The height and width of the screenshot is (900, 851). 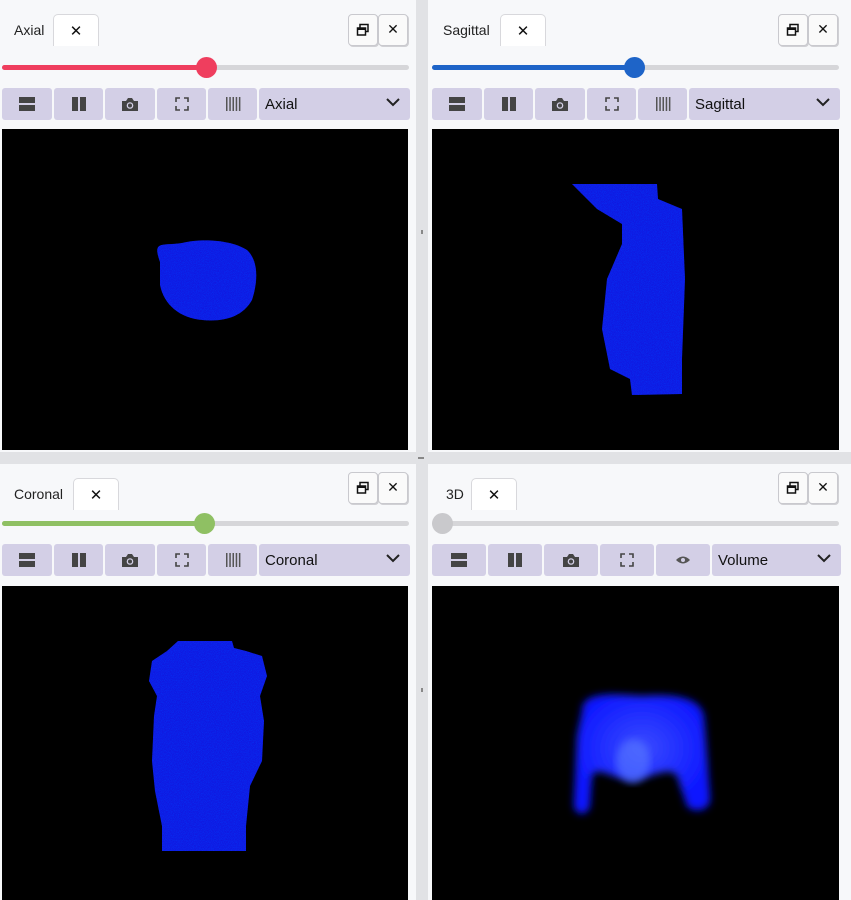 I want to click on volume-toolbar: Volume, so click(x=636, y=560).